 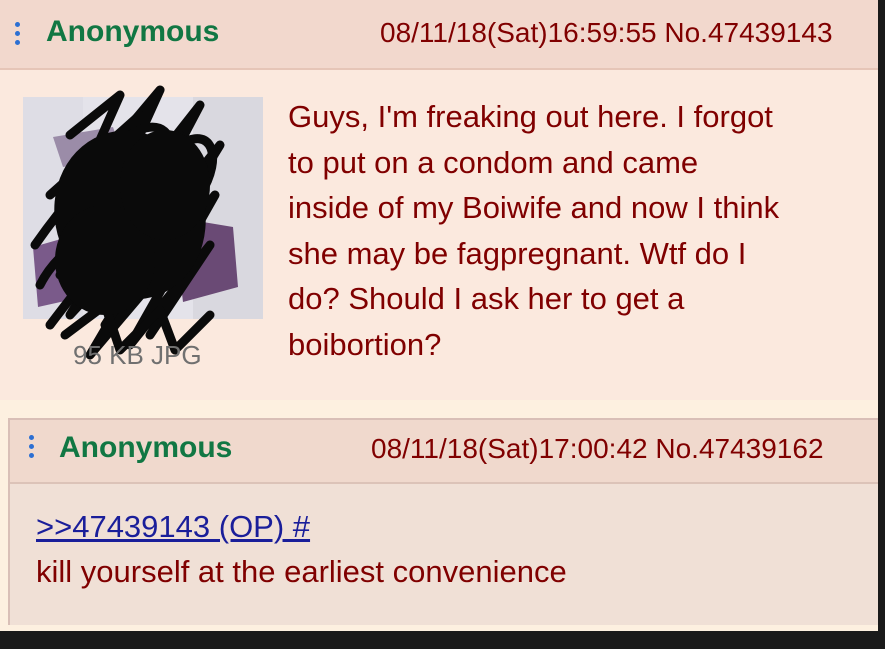 What do you see at coordinates (133, 31) in the screenshot?
I see `op-poster-name: Anonymous` at bounding box center [133, 31].